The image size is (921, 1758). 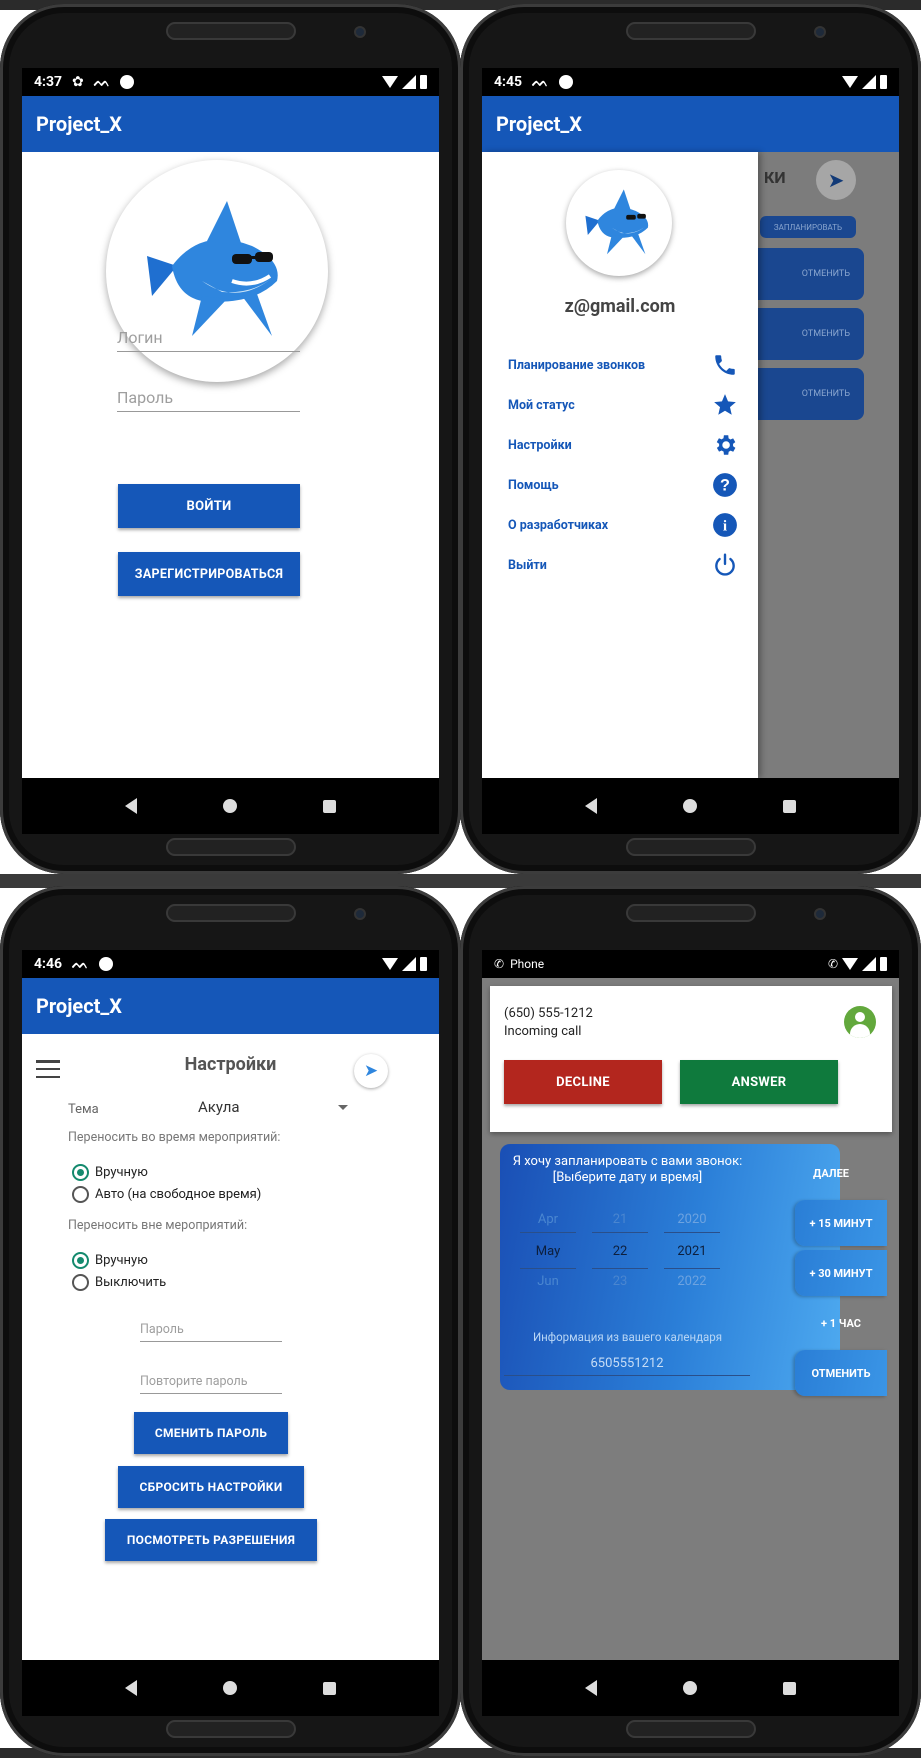 What do you see at coordinates (209, 506) in the screenshot?
I see `login-button: ВОЙТИ` at bounding box center [209, 506].